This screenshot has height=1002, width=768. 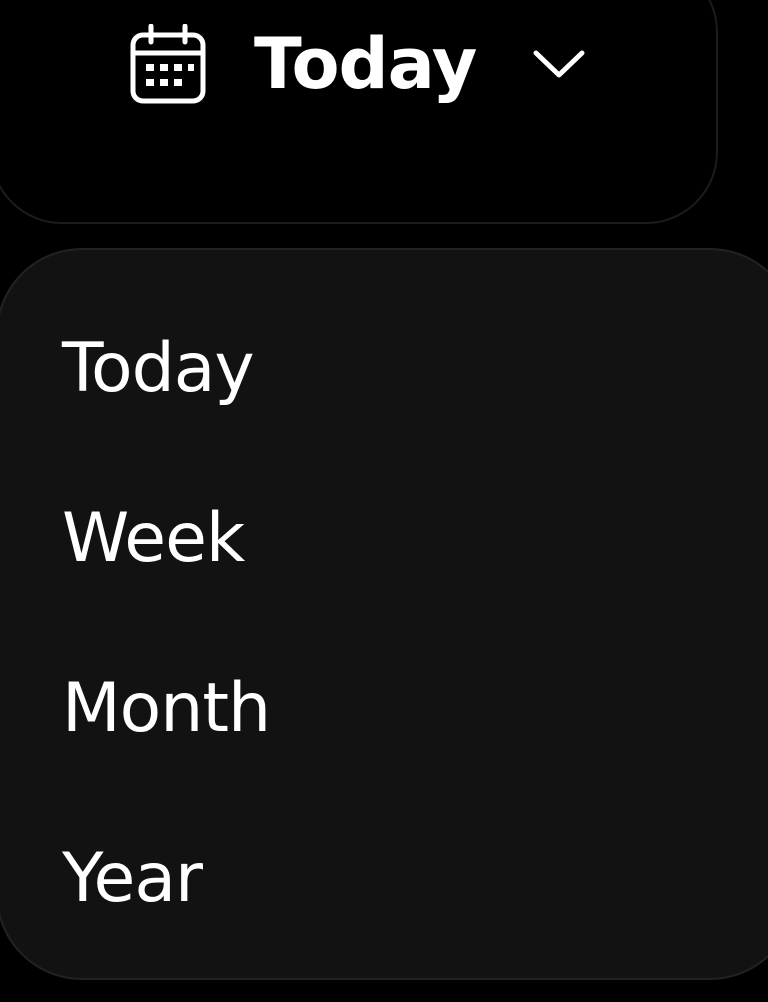 I want to click on menu-item-today: Today, so click(x=402, y=369).